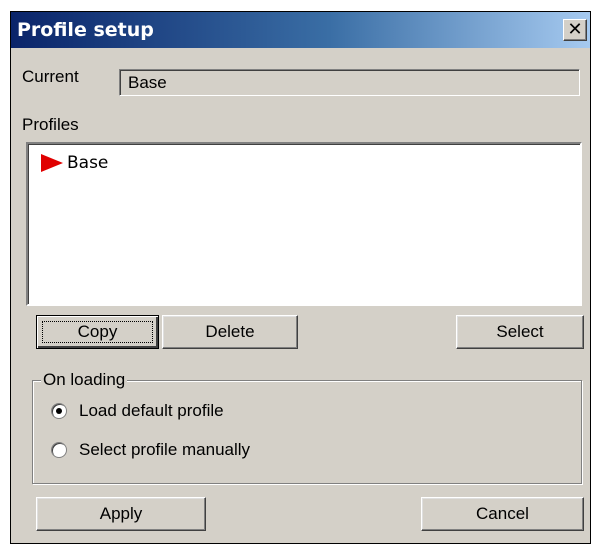 Image resolution: width=595 pixels, height=547 pixels. What do you see at coordinates (300, 30) in the screenshot?
I see `title-bar: Profile setup ✕` at bounding box center [300, 30].